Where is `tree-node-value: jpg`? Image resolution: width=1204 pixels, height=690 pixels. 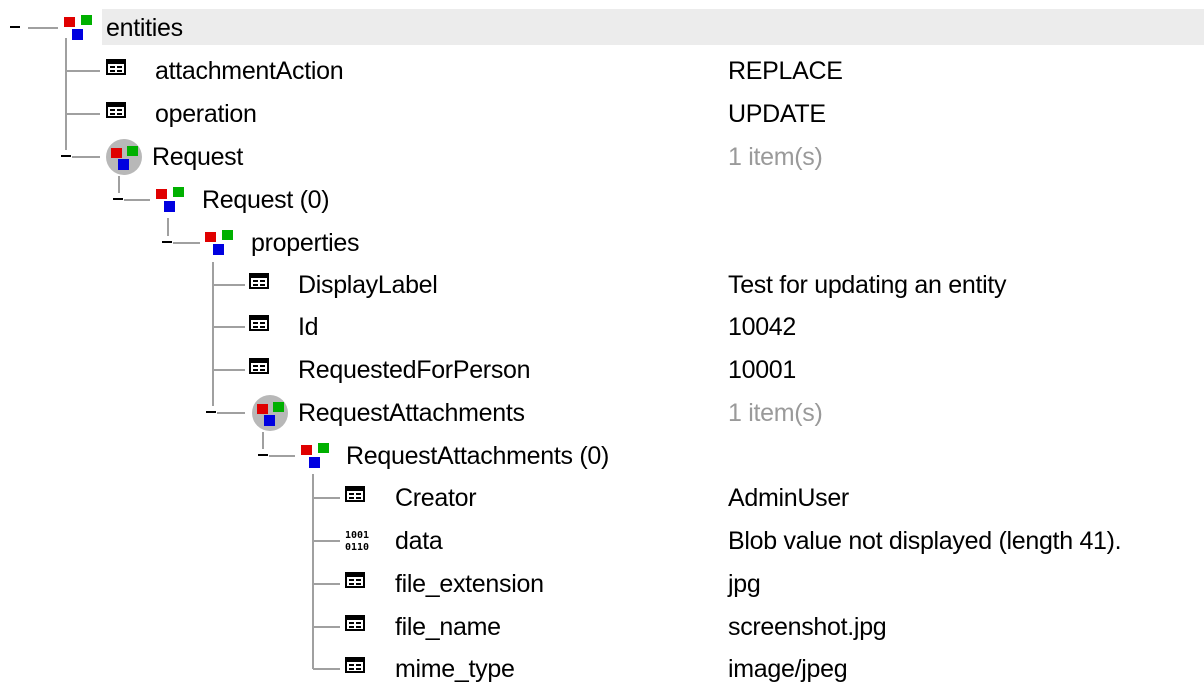
tree-node-value: jpg is located at coordinates (744, 584).